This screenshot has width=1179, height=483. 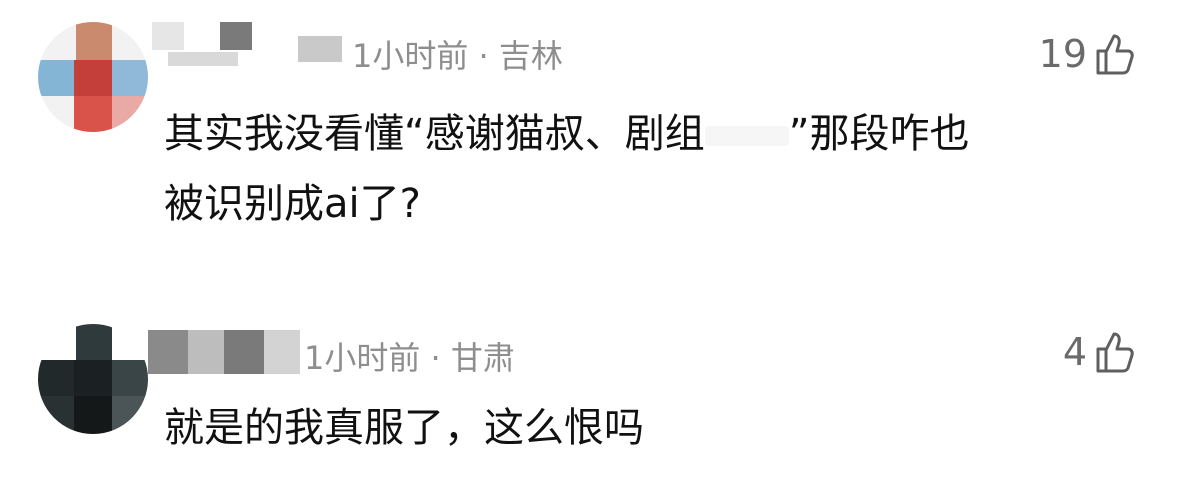 What do you see at coordinates (879, 134) in the screenshot?
I see `comment-text-part: ”那段咋也` at bounding box center [879, 134].